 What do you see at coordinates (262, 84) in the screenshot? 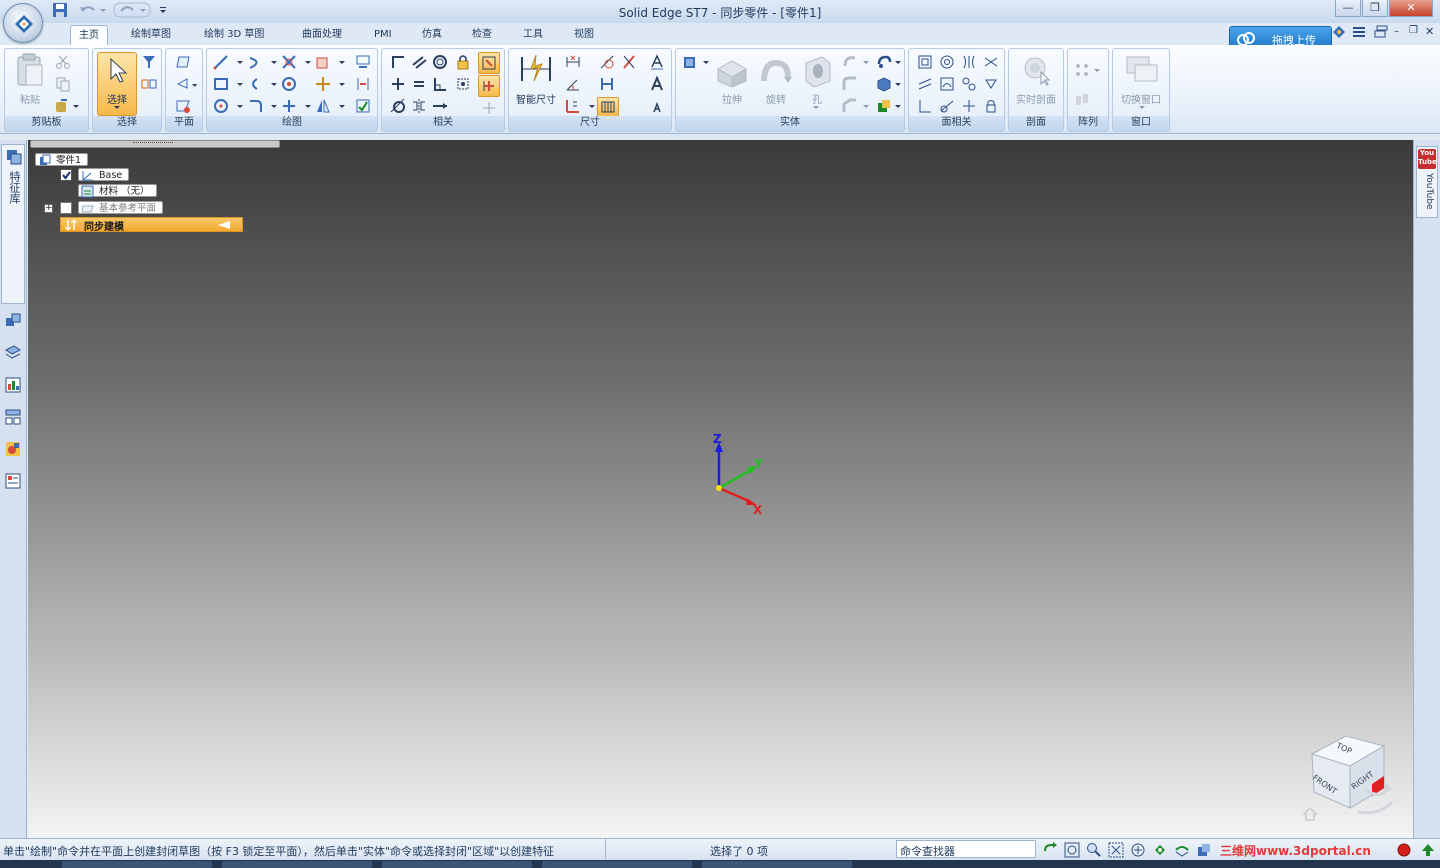
I see `tangent-arc-icon` at bounding box center [262, 84].